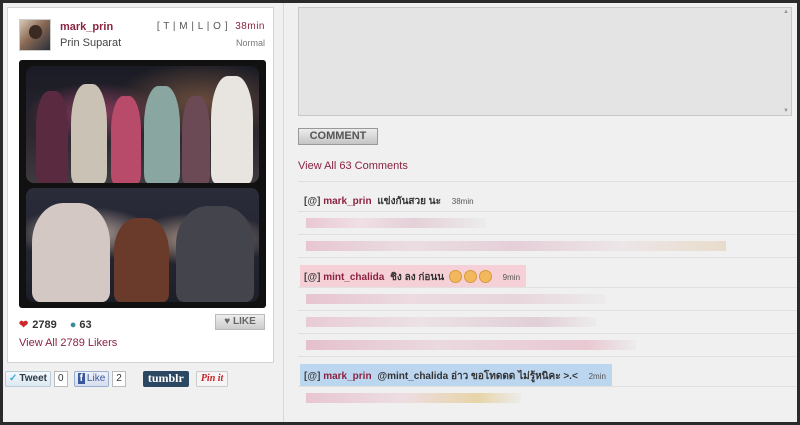 The width and height of the screenshot is (800, 425). What do you see at coordinates (91, 43) in the screenshot?
I see `post-fullname: Prin Suparat` at bounding box center [91, 43].